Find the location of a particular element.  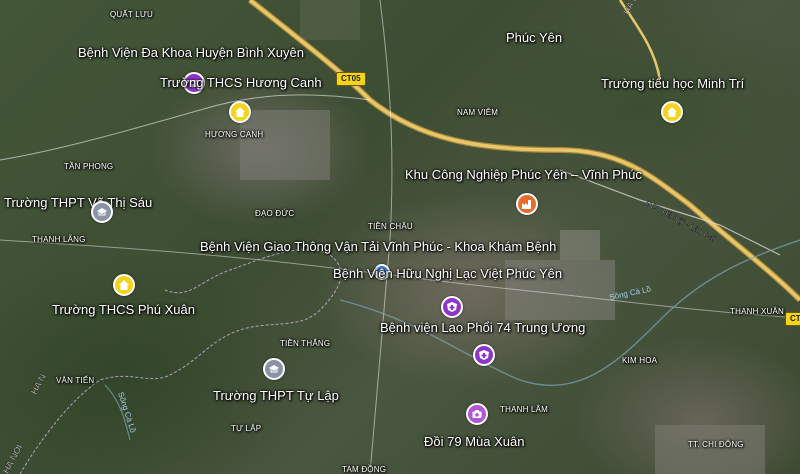

city-label-phuc-yen: Phúc Yên is located at coordinates (534, 37).